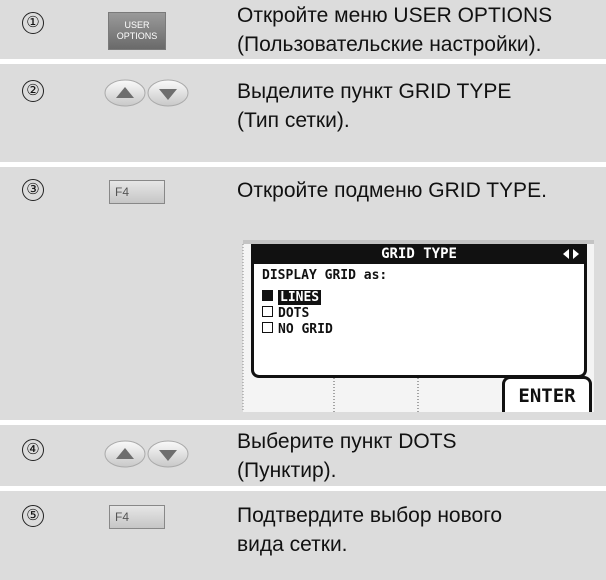  I want to click on left-right-arrows-icon, so click(571, 254).